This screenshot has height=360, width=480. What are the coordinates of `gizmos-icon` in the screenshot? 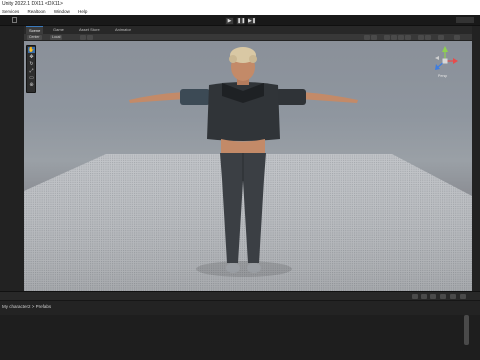 It's located at (428, 37).